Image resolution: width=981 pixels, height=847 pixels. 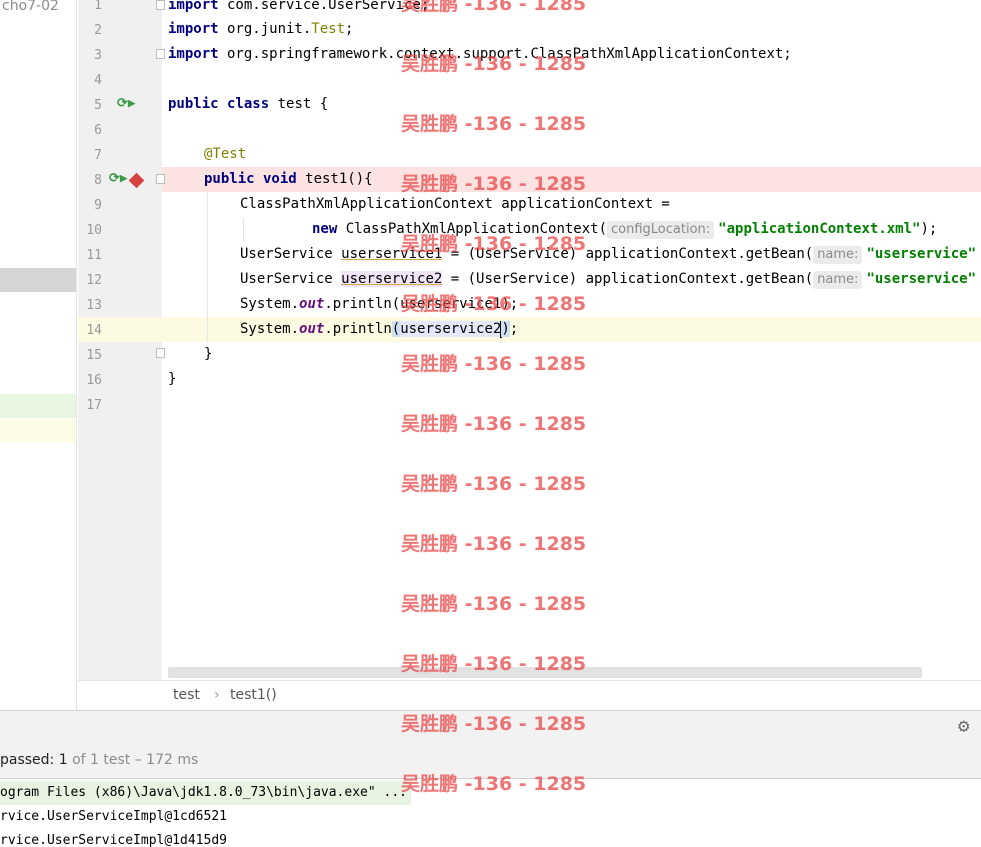 I want to click on line-number: 15, so click(x=94, y=355).